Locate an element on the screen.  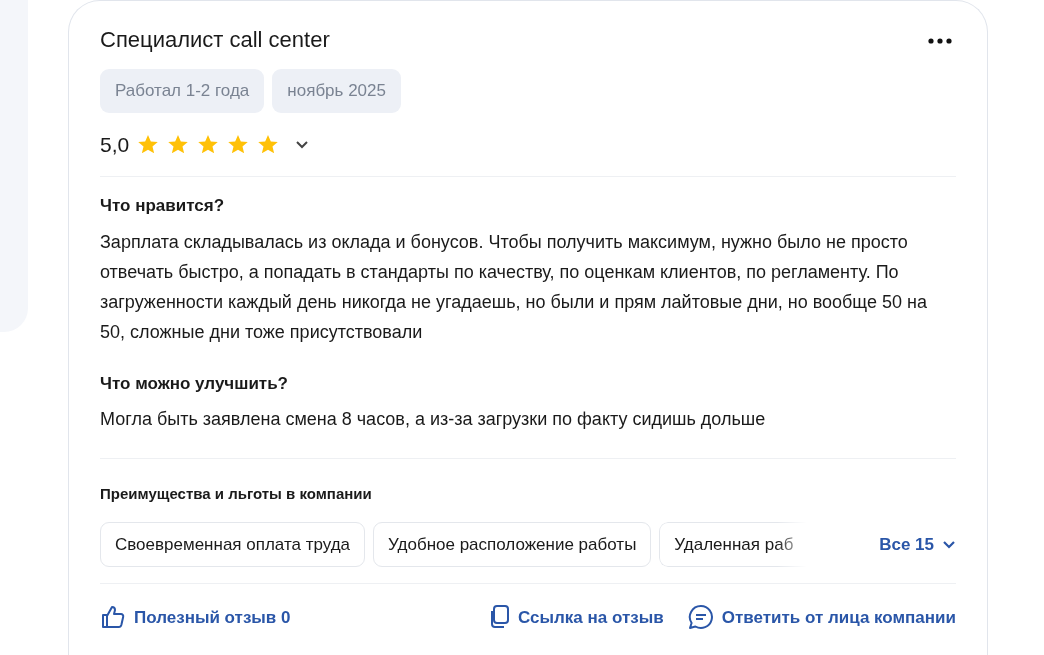
tag: ноябрь 2025 is located at coordinates (336, 91).